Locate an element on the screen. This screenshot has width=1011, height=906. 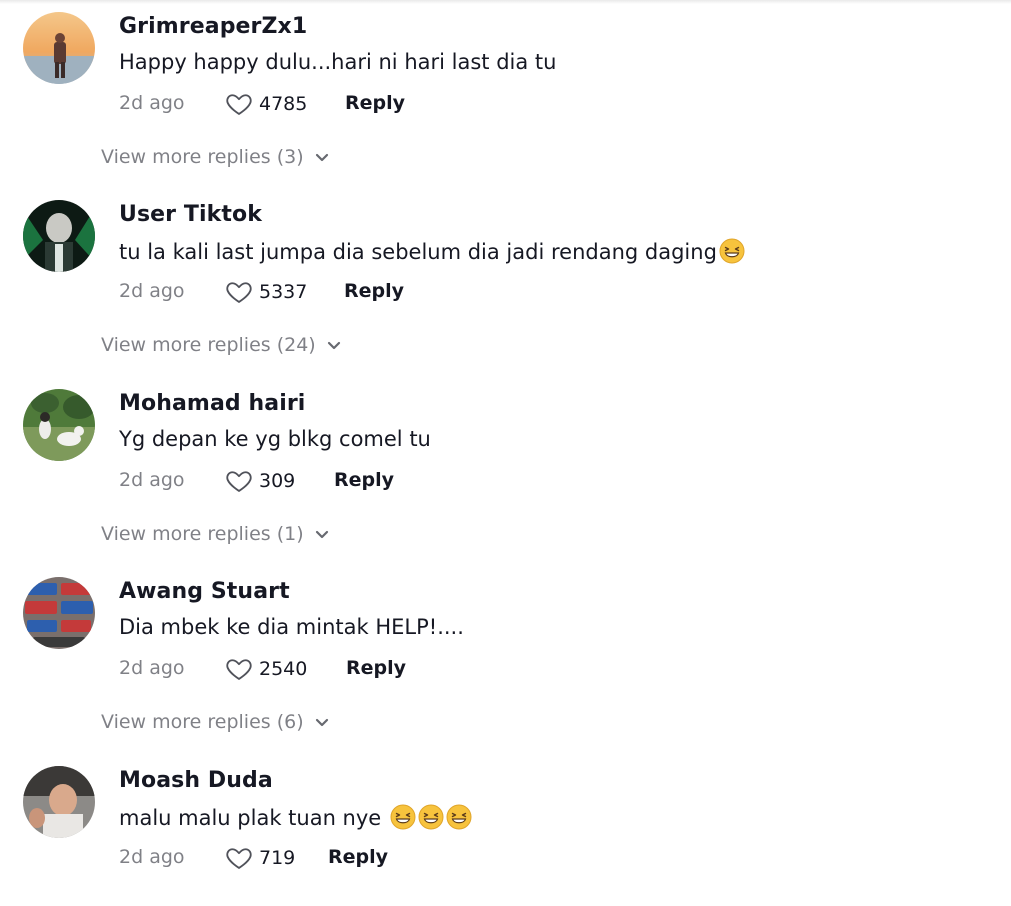
view-more-label: View more replies (6) is located at coordinates (202, 722).